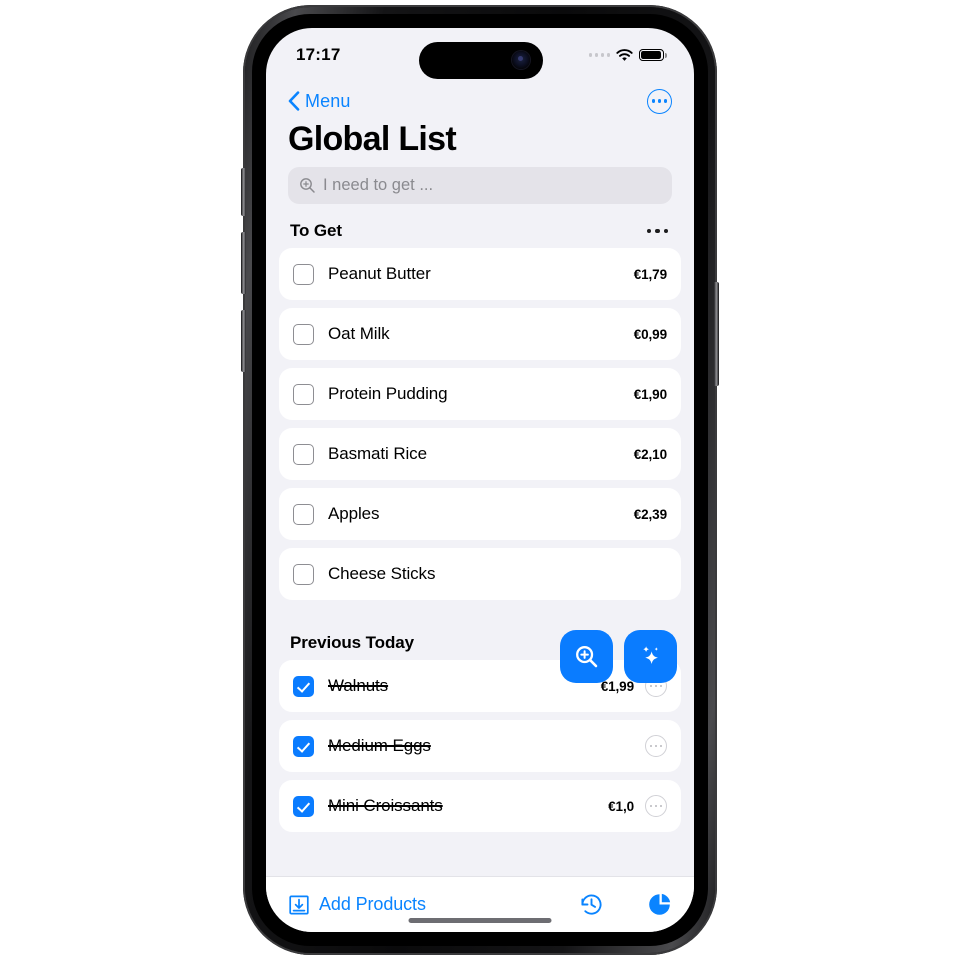 This screenshot has width=960, height=960. Describe the element at coordinates (379, 273) in the screenshot. I see `list-item-label: Peanut Butter` at that location.